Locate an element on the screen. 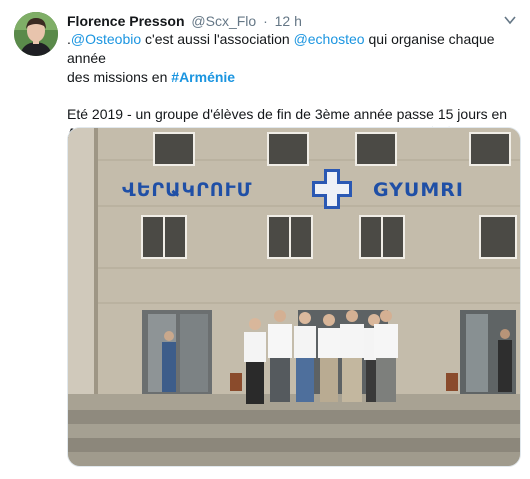 This screenshot has width=530, height=479. sign-left-text: ՎԵՐԱԿՐՈՒՄ is located at coordinates (187, 190).